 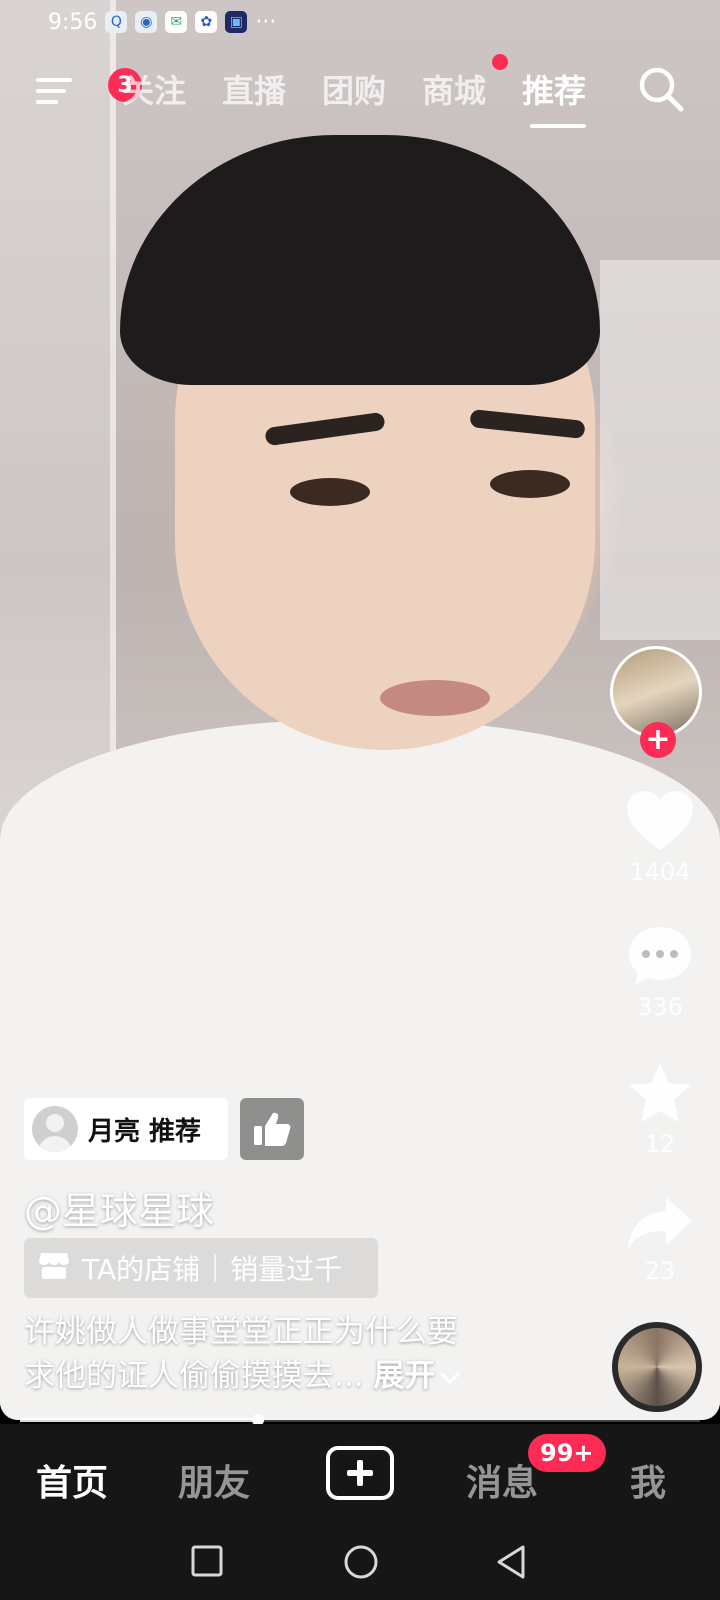 What do you see at coordinates (660, 1144) in the screenshot?
I see `favorite-count: 12` at bounding box center [660, 1144].